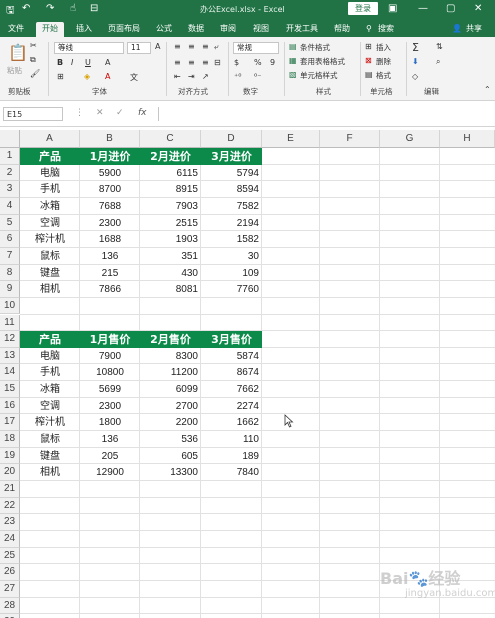  What do you see at coordinates (170, 456) in the screenshot?
I see `price-cell: 605` at bounding box center [170, 456].